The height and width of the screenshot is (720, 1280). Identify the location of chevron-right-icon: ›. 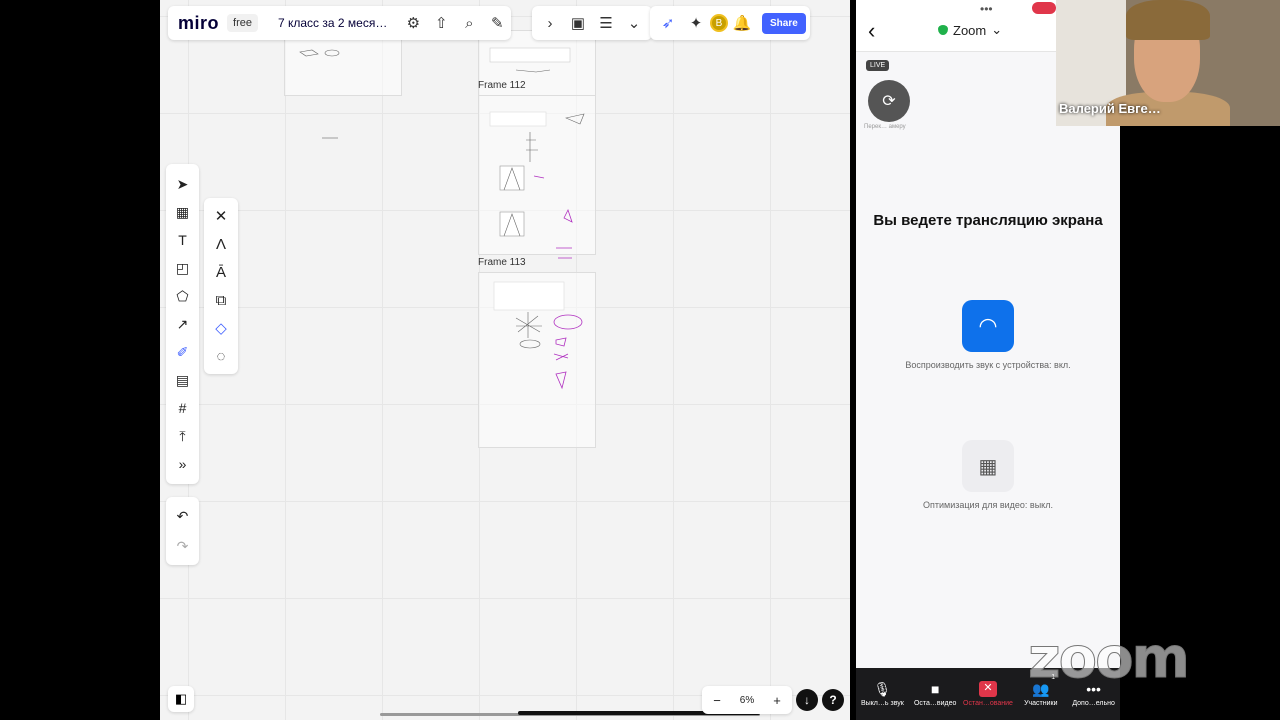
(550, 23).